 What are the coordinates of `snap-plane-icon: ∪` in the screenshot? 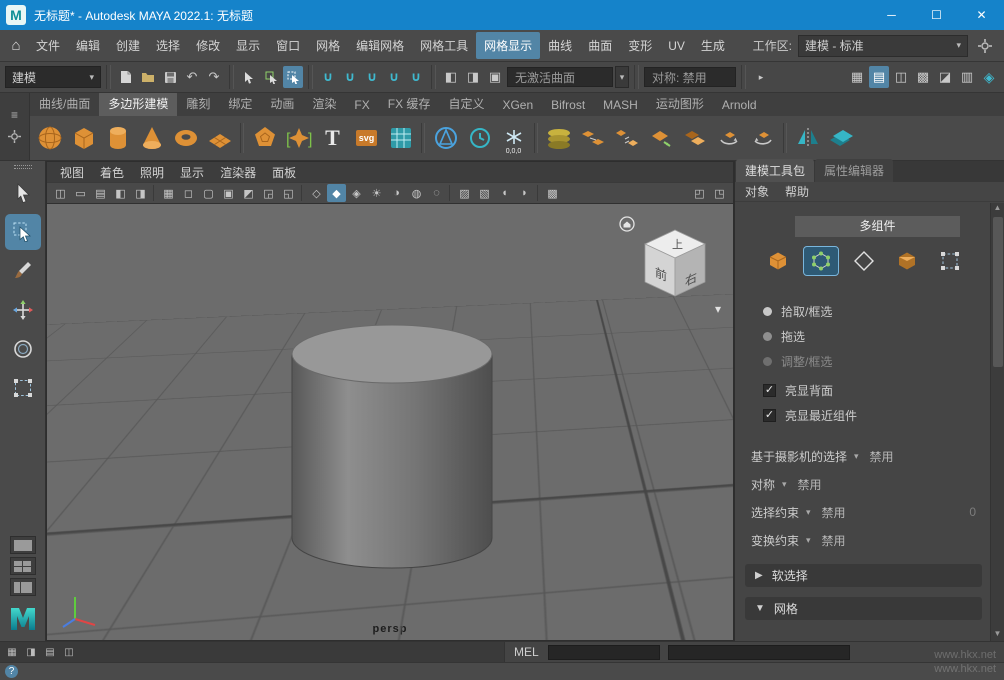 It's located at (394, 77).